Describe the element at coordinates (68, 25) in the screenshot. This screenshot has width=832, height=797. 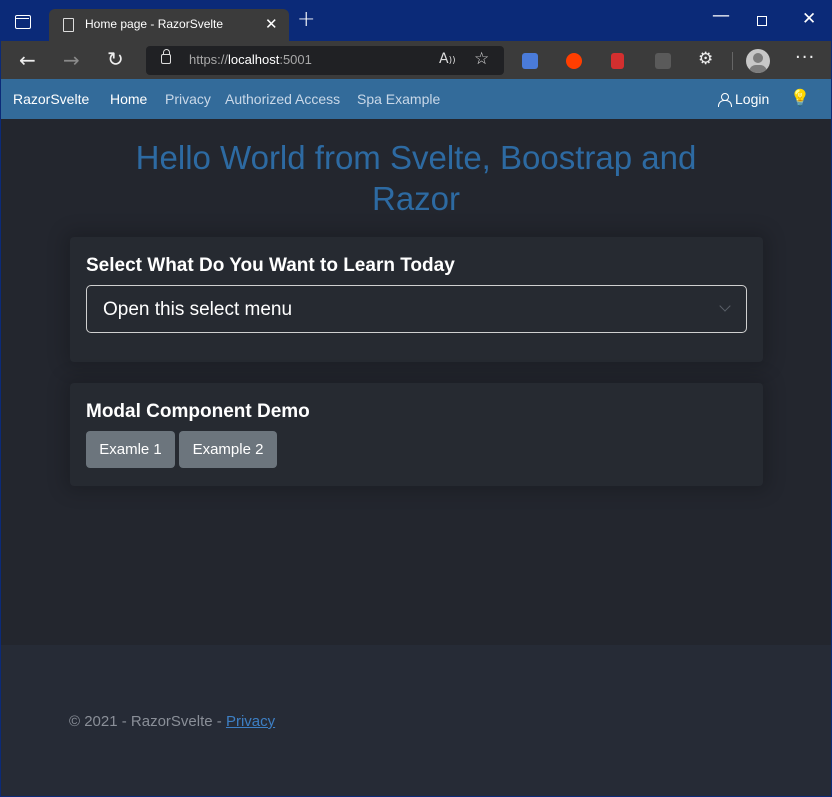
I see `page-icon` at that location.